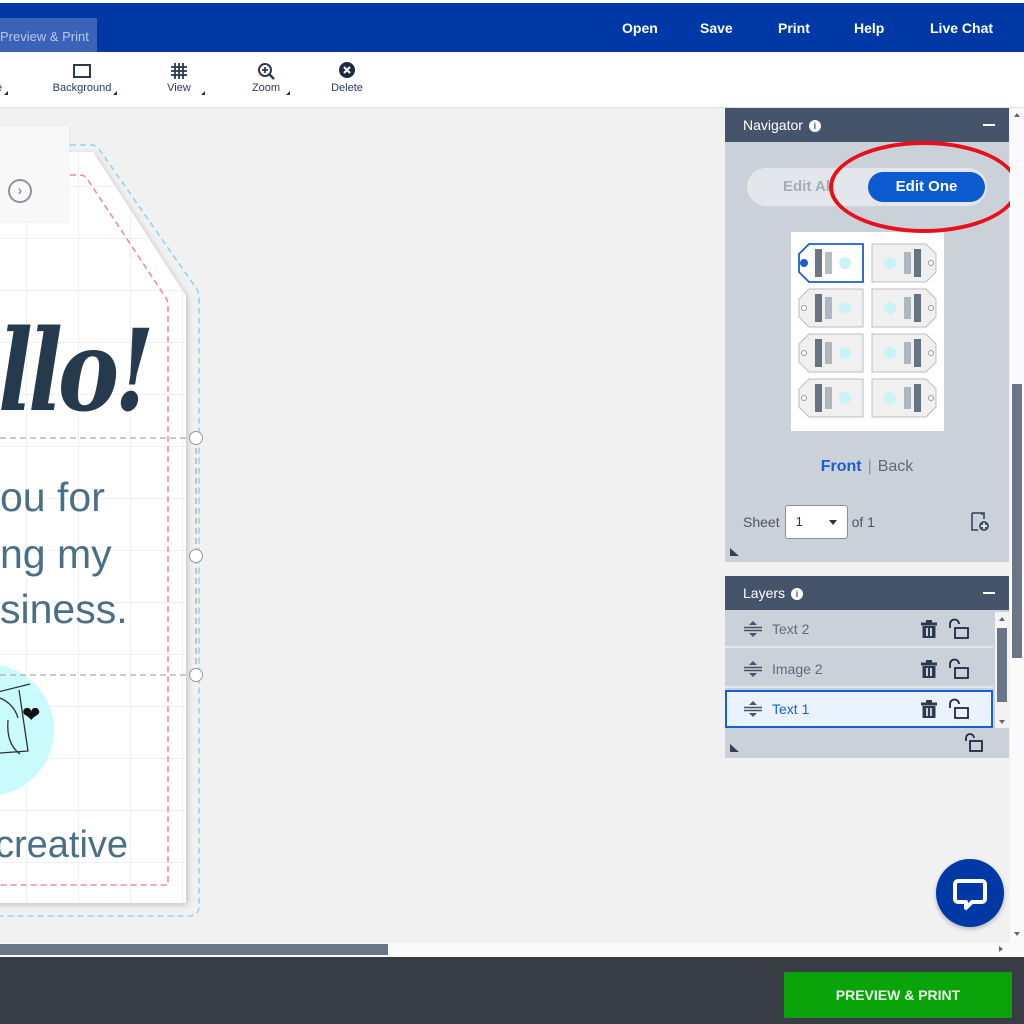  What do you see at coordinates (179, 71) in the screenshot?
I see `grid-icon` at bounding box center [179, 71].